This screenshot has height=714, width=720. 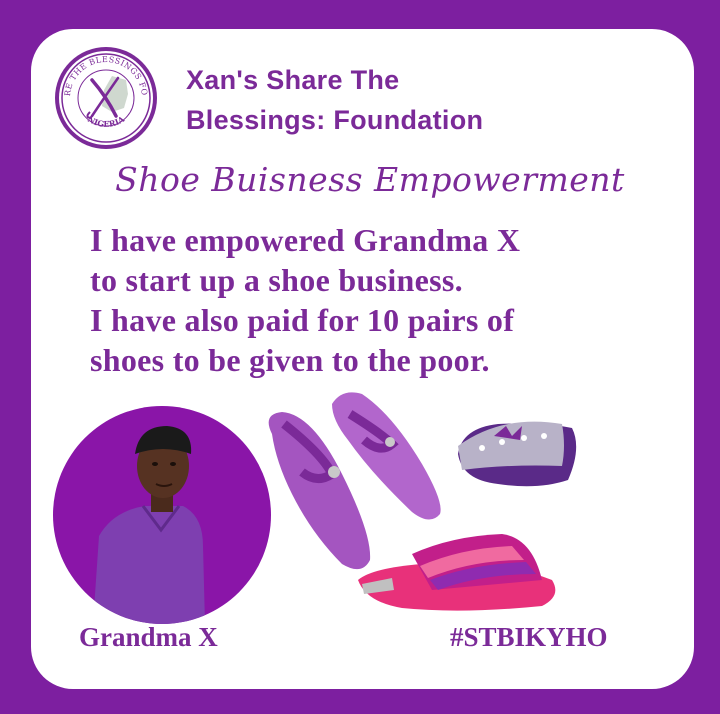 I want to click on message-line: shoes to be given to the poor., so click(x=290, y=360).